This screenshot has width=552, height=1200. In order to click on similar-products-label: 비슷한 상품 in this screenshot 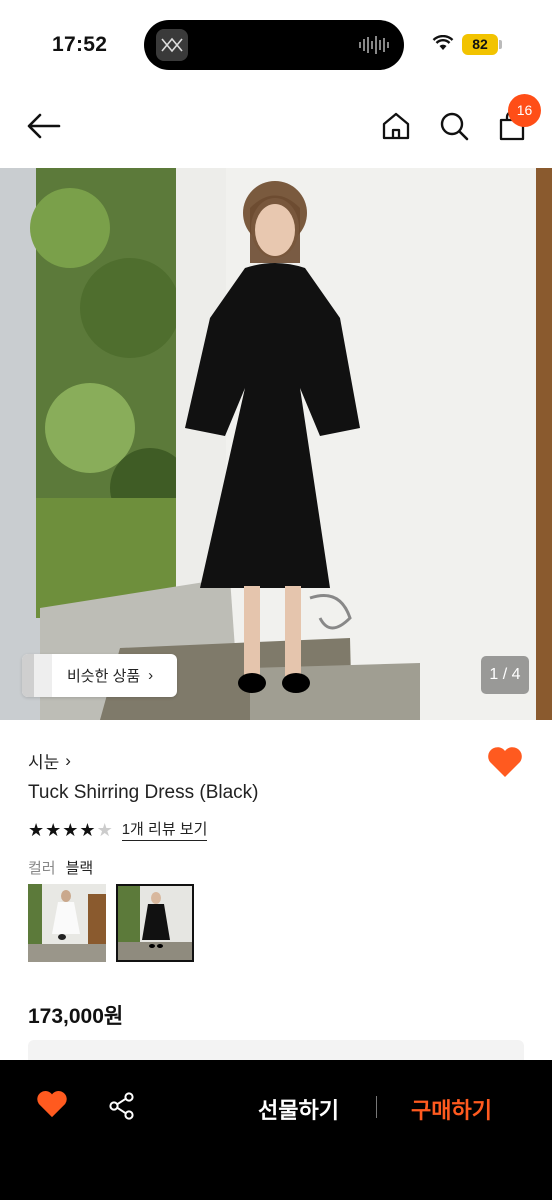, I will do `click(104, 676)`.